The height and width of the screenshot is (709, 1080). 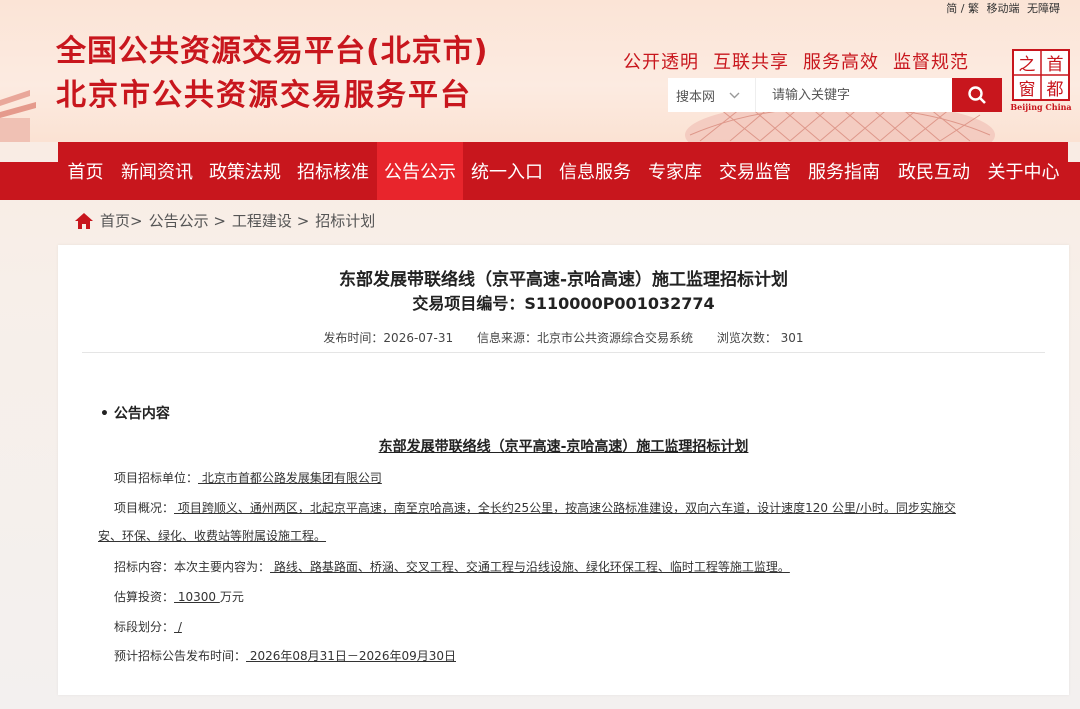 I want to click on nav-item-about: 关于中心, so click(x=1023, y=171).